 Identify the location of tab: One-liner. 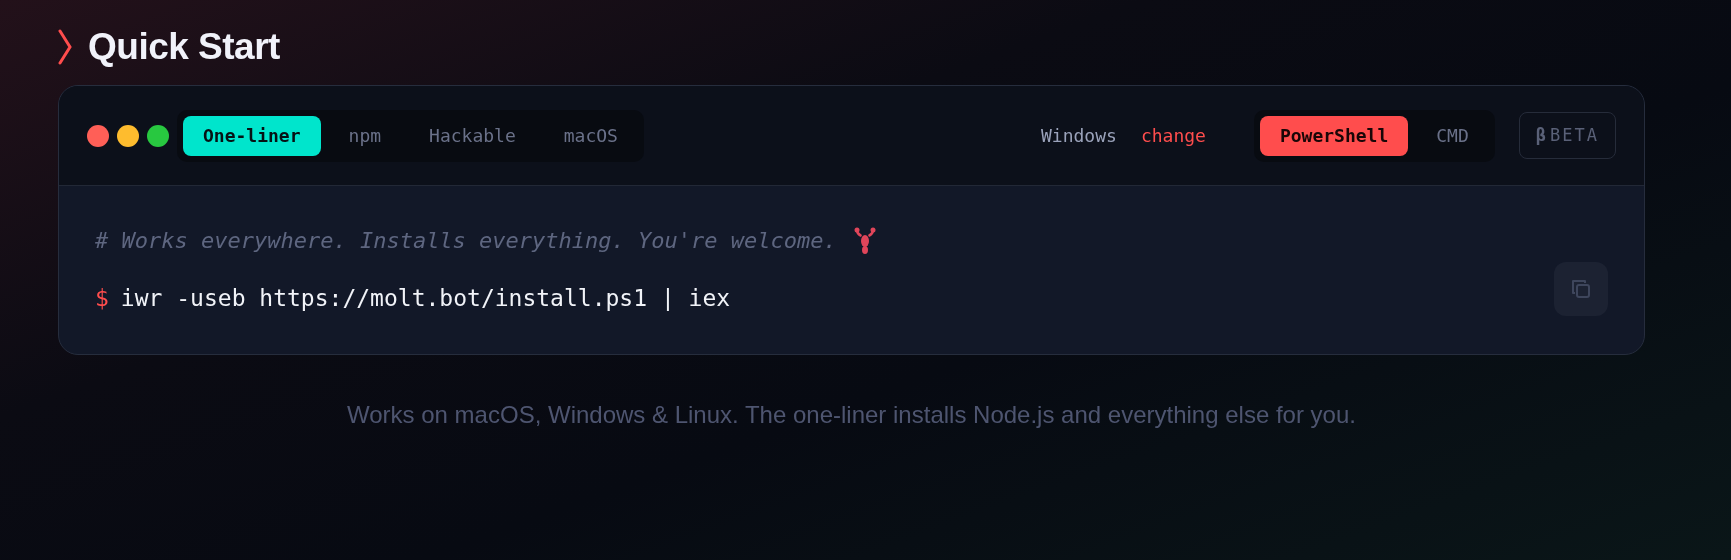
(252, 135).